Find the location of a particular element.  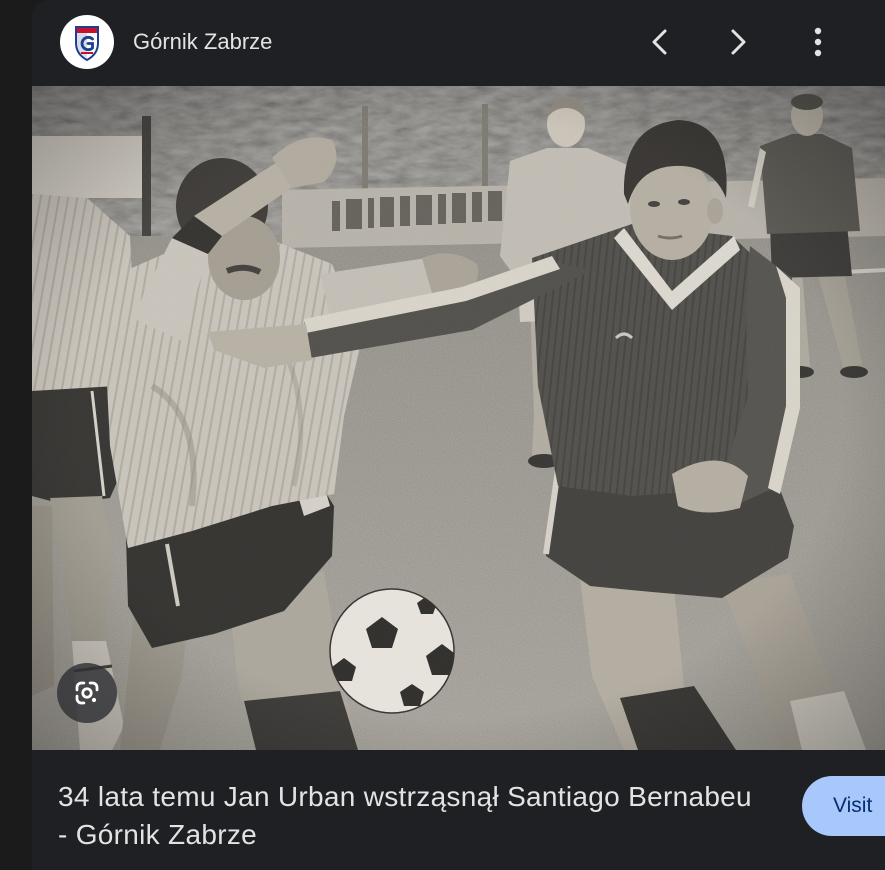

visit-button: Visit is located at coordinates (843, 806).